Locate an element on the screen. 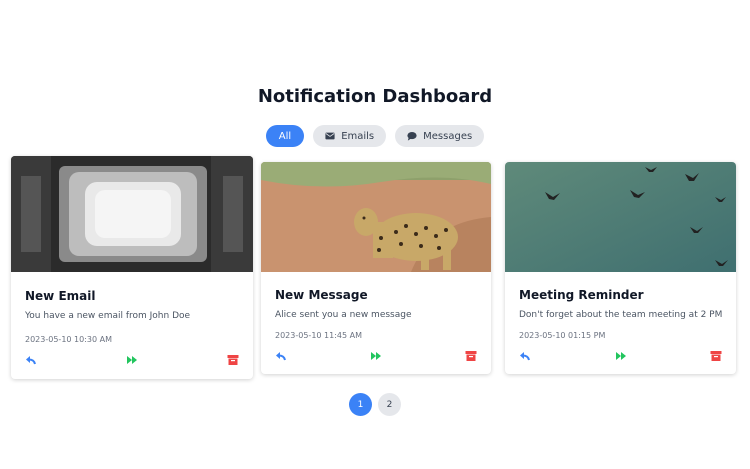 The image size is (750, 469). filter-all-button: All is located at coordinates (285, 136).